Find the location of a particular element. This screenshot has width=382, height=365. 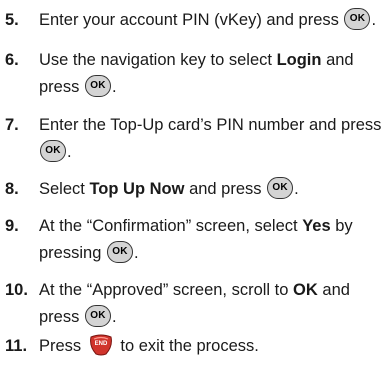

step-text: Select is located at coordinates (62, 189).